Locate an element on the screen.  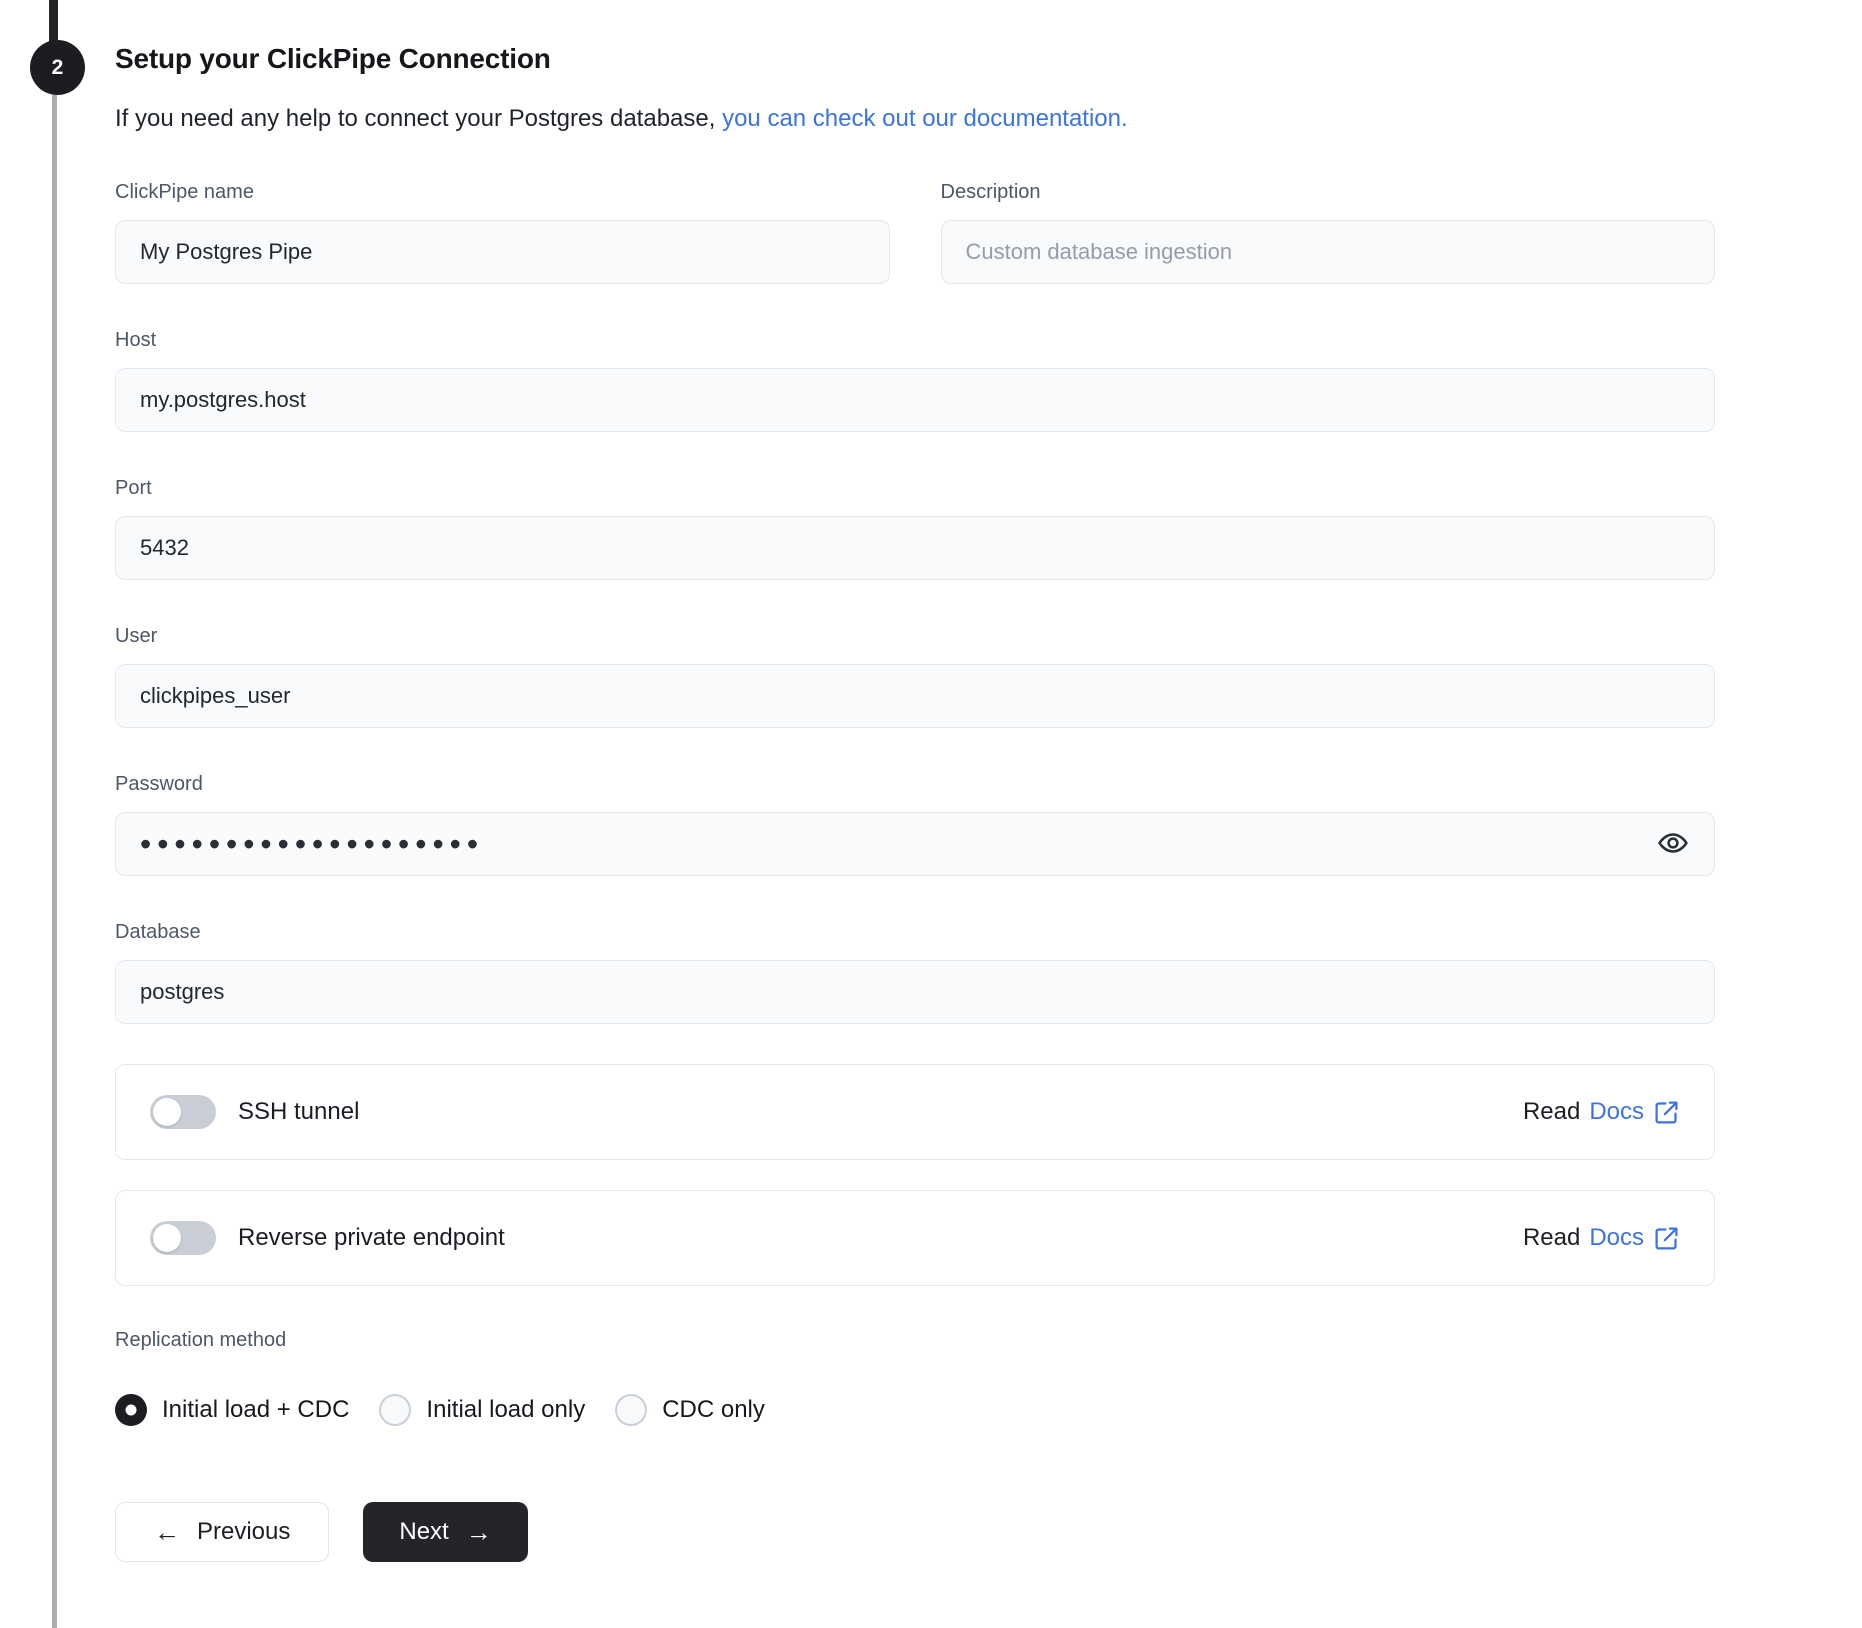
previous-button-label: Previous is located at coordinates (244, 1531).